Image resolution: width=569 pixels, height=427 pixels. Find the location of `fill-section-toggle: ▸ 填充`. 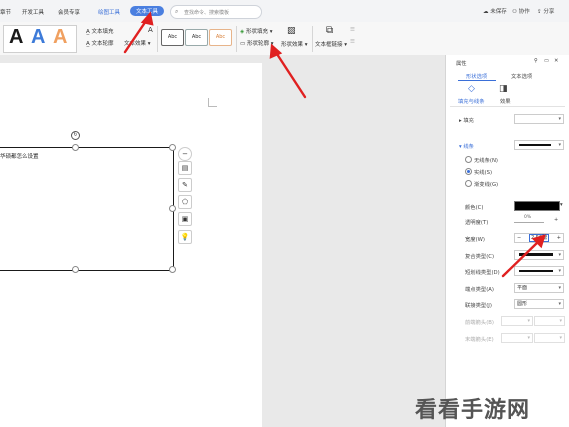

fill-section-toggle: ▸ 填充 is located at coordinates (466, 120).